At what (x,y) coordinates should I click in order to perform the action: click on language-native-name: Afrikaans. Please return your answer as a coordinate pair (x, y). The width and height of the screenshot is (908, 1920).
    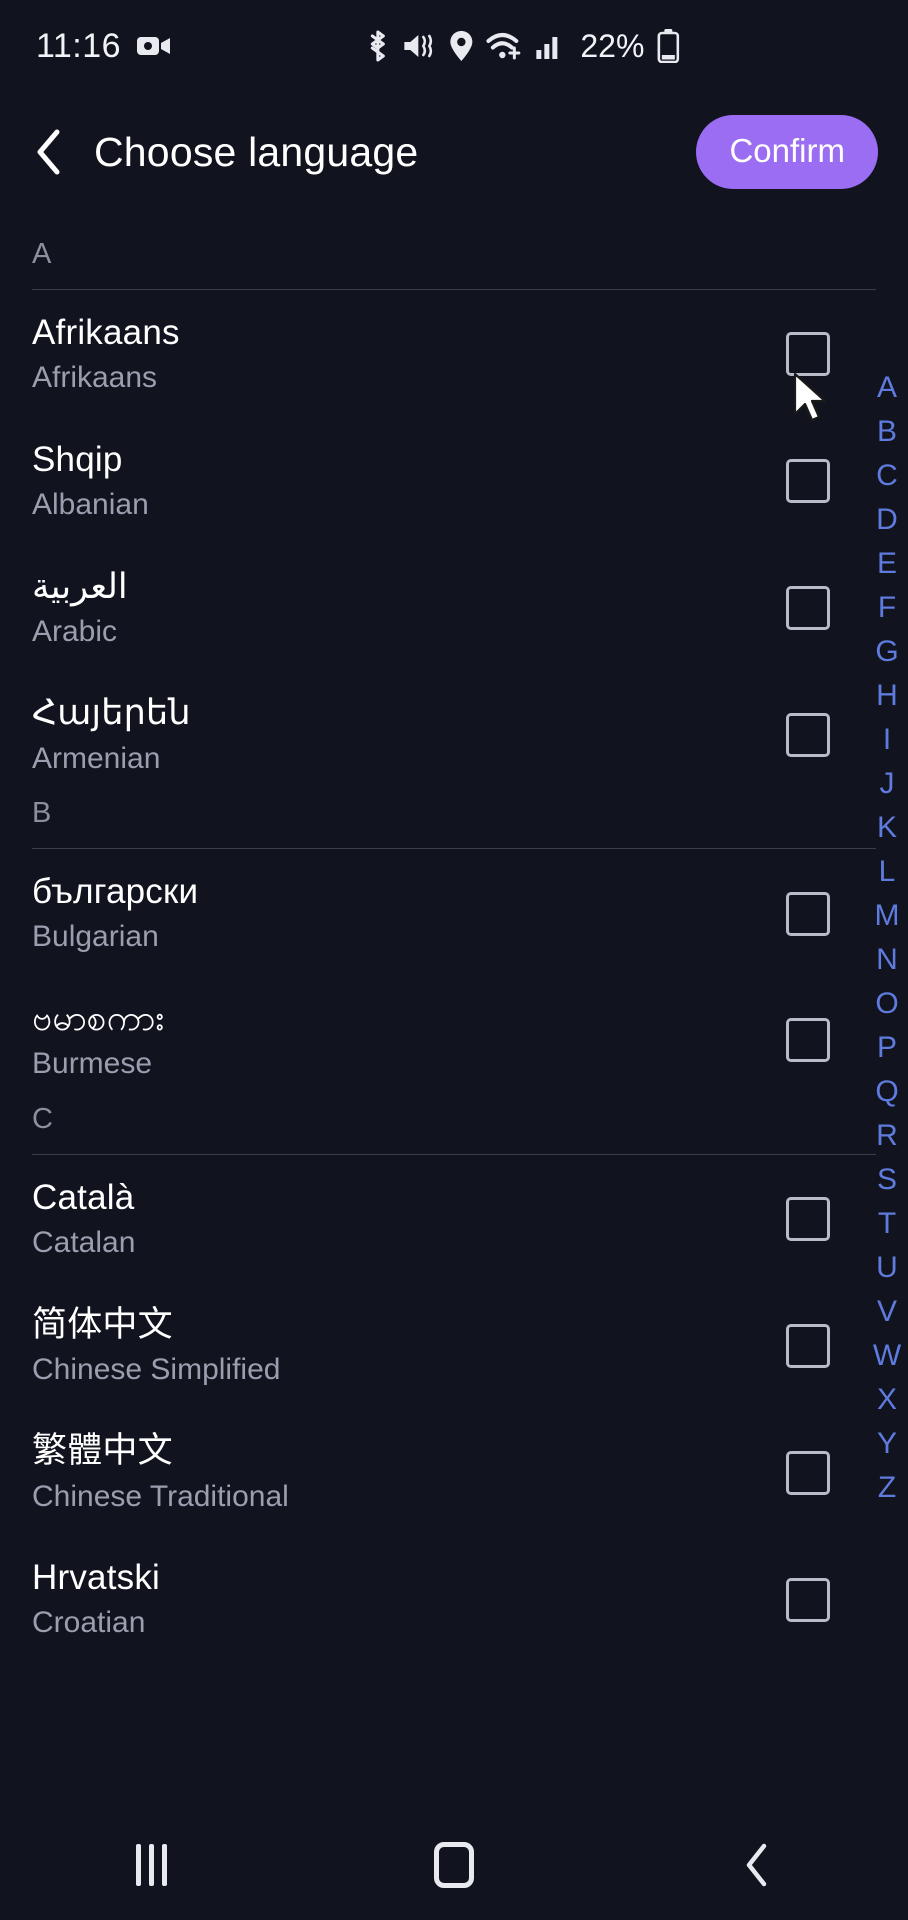
    Looking at the image, I should click on (106, 332).